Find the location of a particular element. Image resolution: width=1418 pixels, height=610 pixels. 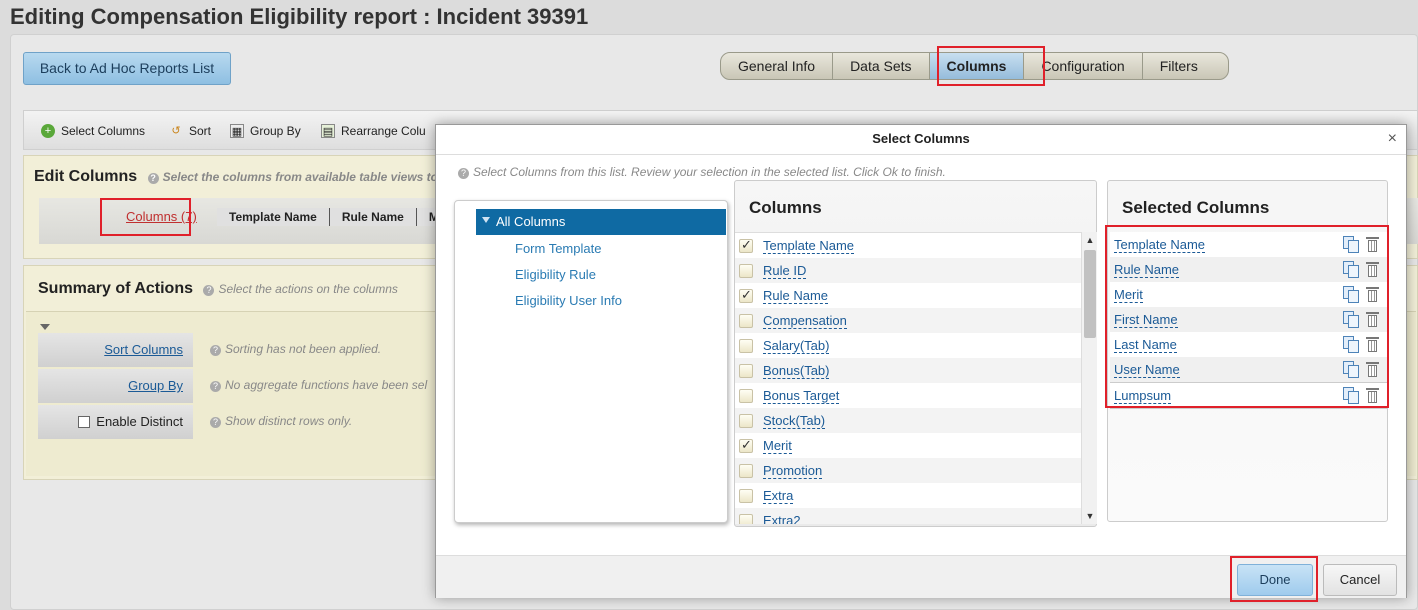

edit-columns-heading: Edit Columns is located at coordinates (86, 176).